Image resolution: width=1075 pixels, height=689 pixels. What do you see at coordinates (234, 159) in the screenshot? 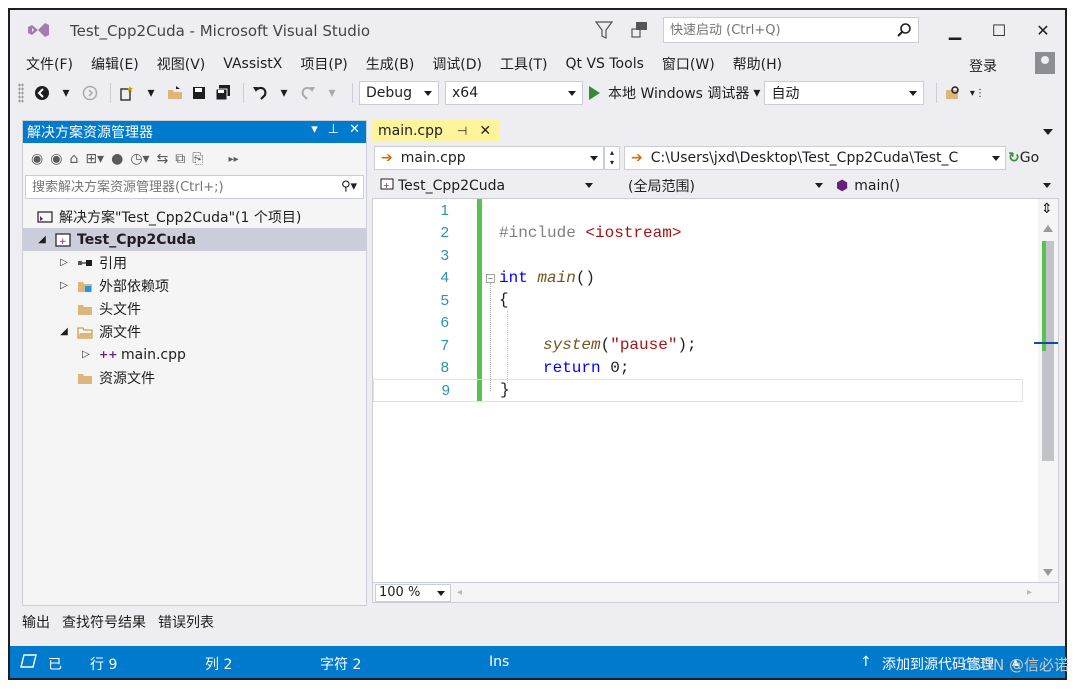
I see `overflow-icon: ▸▸` at bounding box center [234, 159].